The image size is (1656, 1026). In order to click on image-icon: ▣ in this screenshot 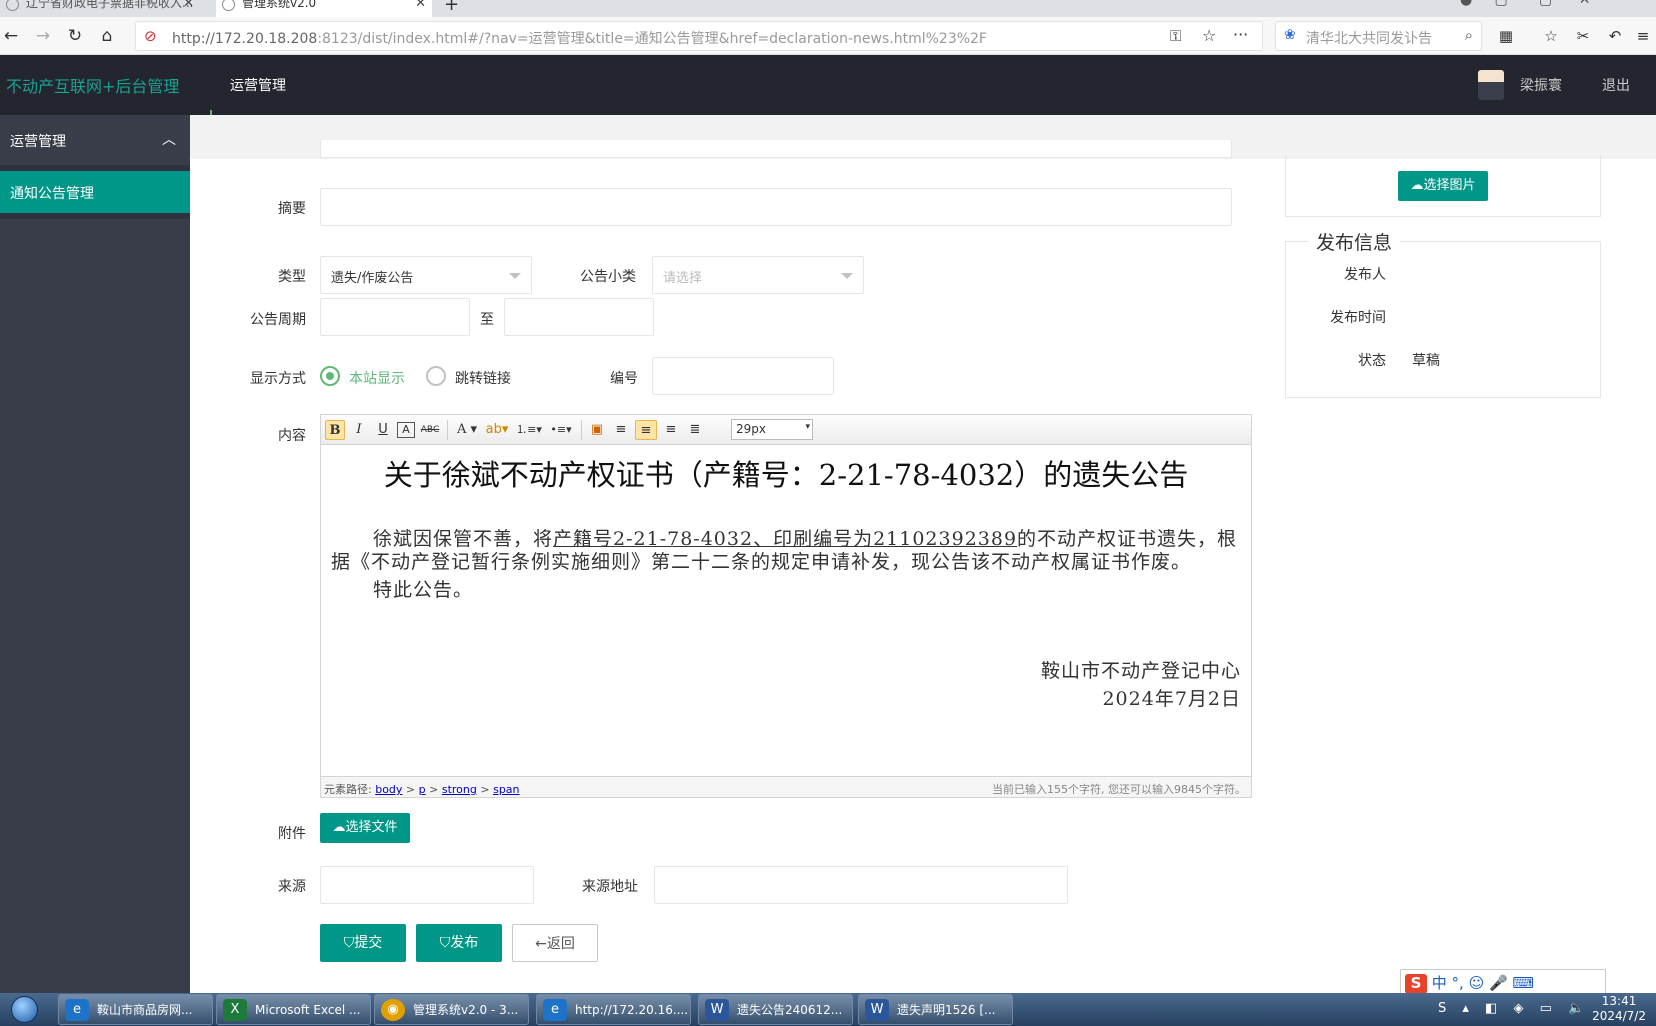, I will do `click(597, 430)`.